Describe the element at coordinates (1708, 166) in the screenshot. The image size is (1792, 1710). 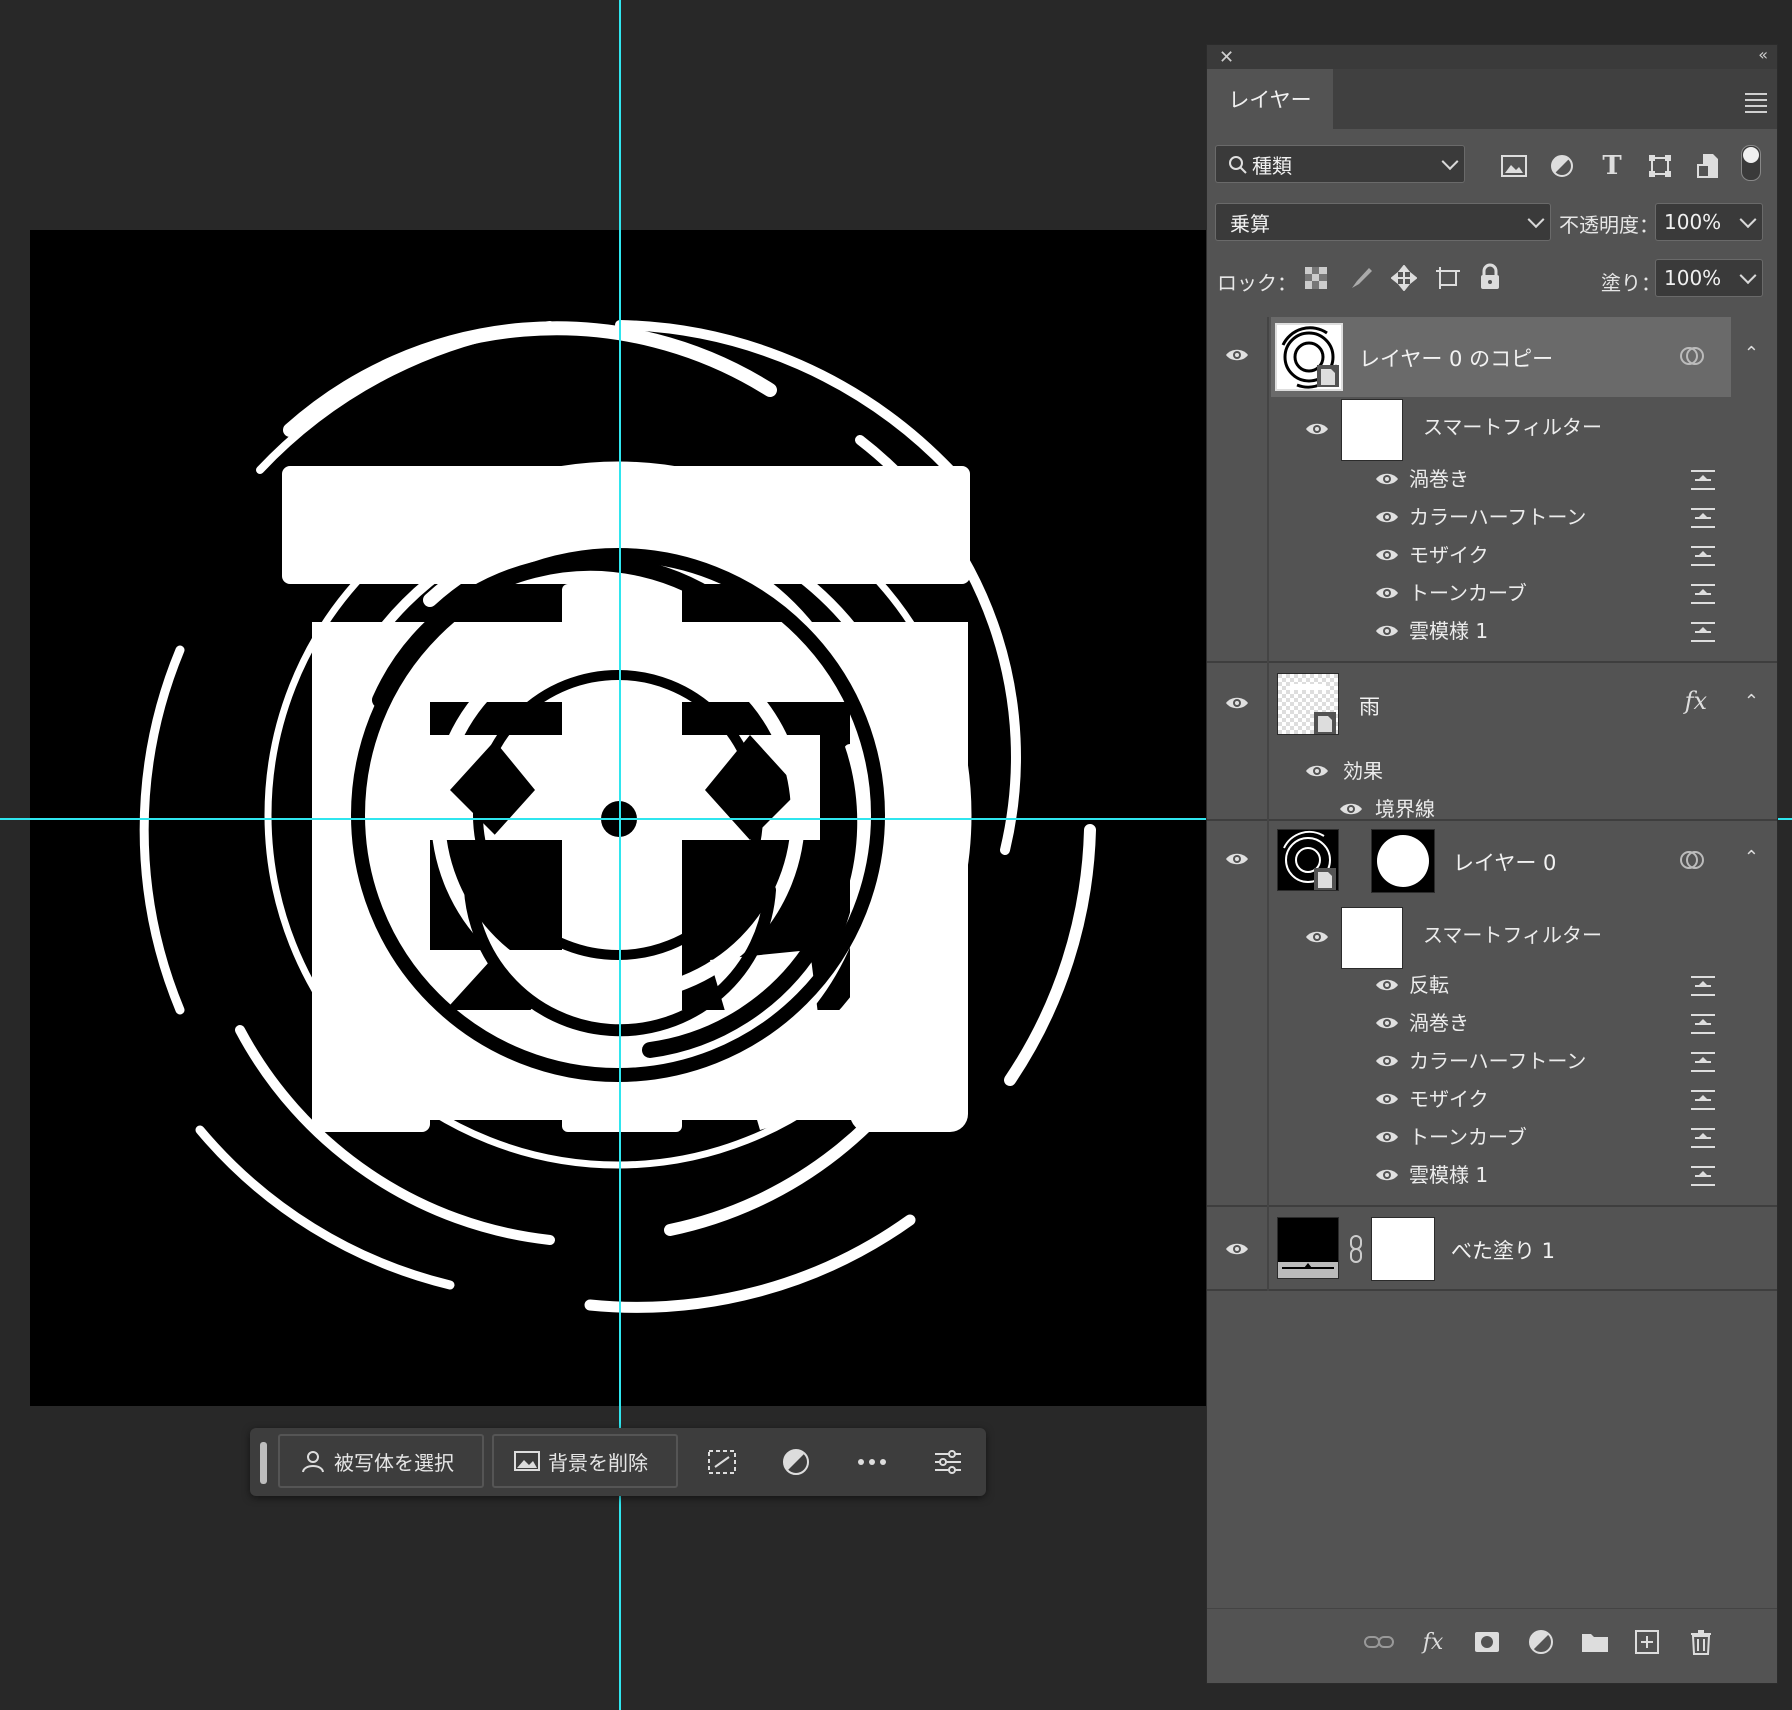
I see `smart-object-filter-icon` at that location.